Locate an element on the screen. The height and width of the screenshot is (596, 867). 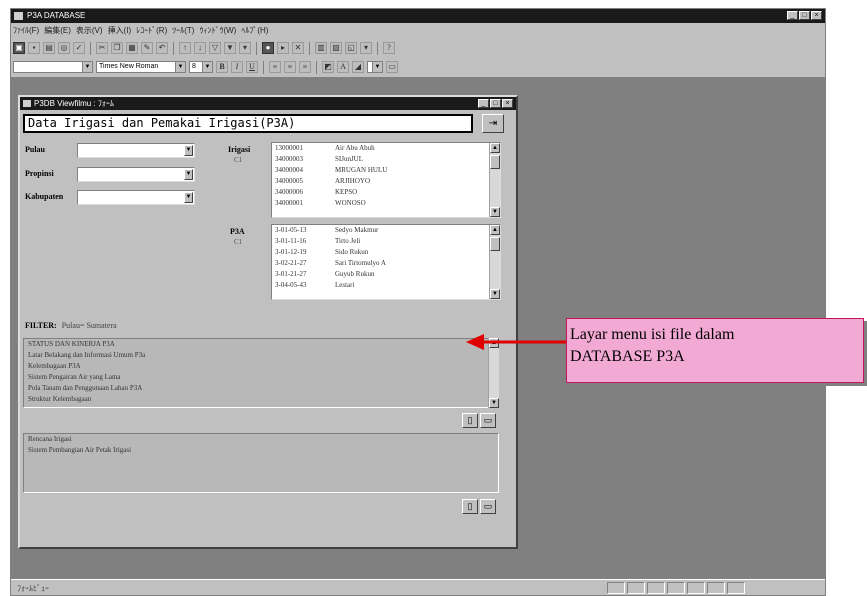
list-item: 3-01-21-27 Guyub Rukun is located at coordinates (386, 274).